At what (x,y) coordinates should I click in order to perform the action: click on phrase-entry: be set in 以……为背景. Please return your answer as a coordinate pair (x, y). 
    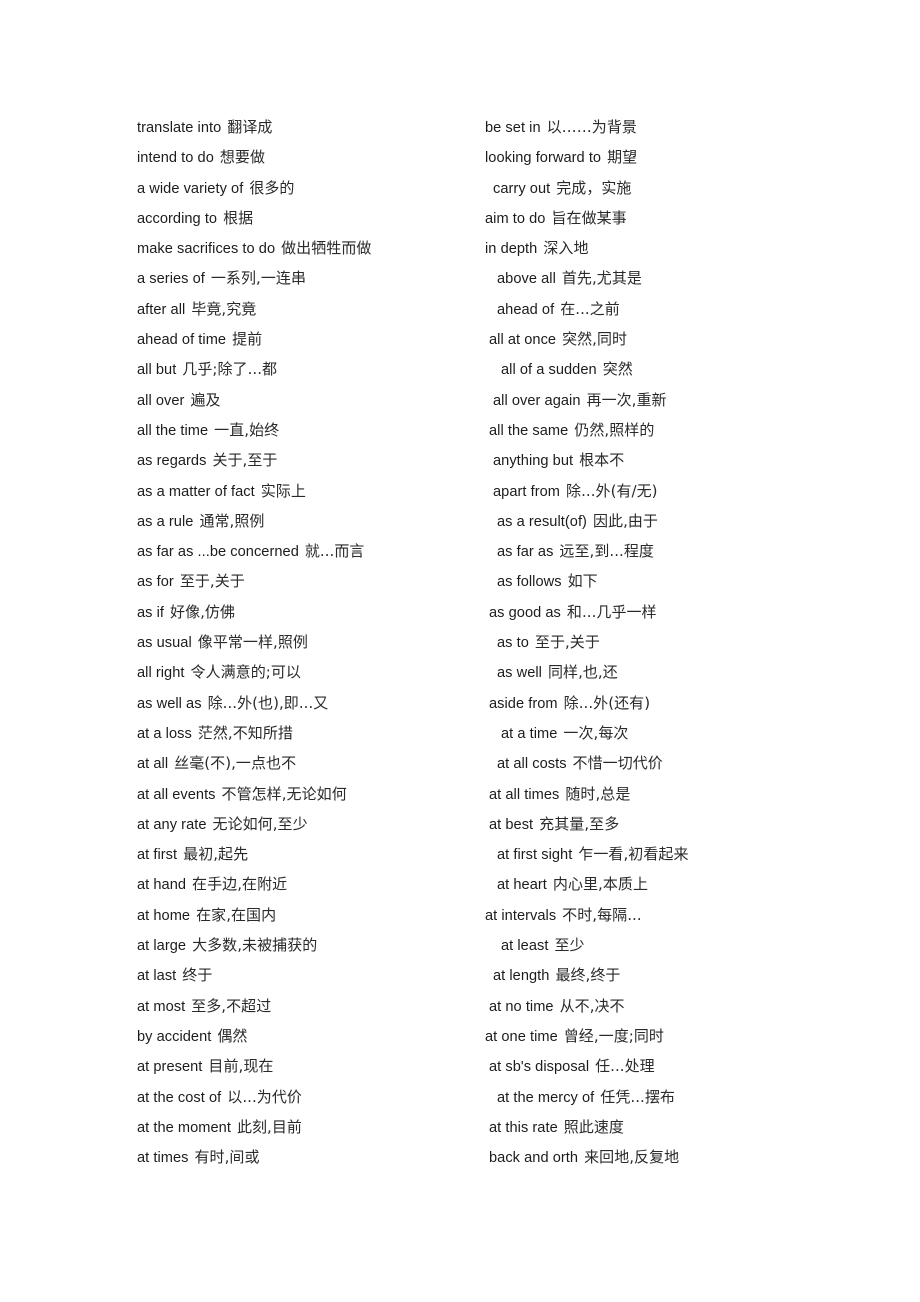
    Looking at the image, I should click on (655, 127).